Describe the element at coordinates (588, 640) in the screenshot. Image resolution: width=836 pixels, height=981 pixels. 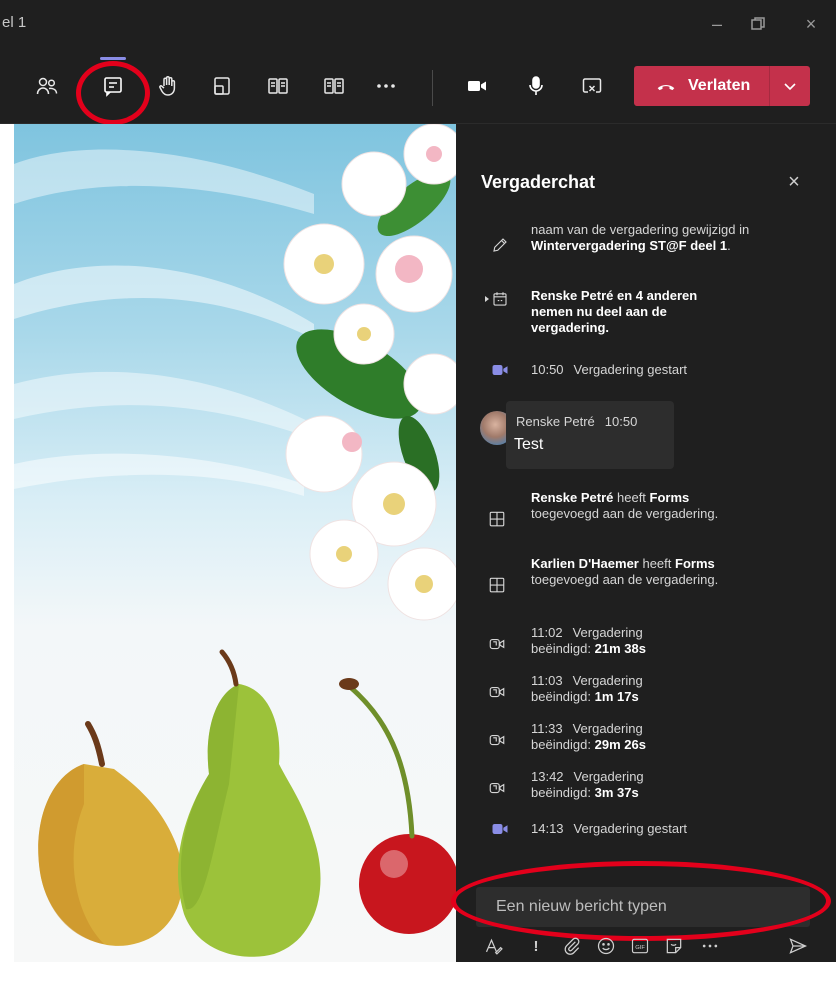
I see `event-meeting-ended-text: 11:02 Vergadering beëindigd: 21m 38s` at that location.